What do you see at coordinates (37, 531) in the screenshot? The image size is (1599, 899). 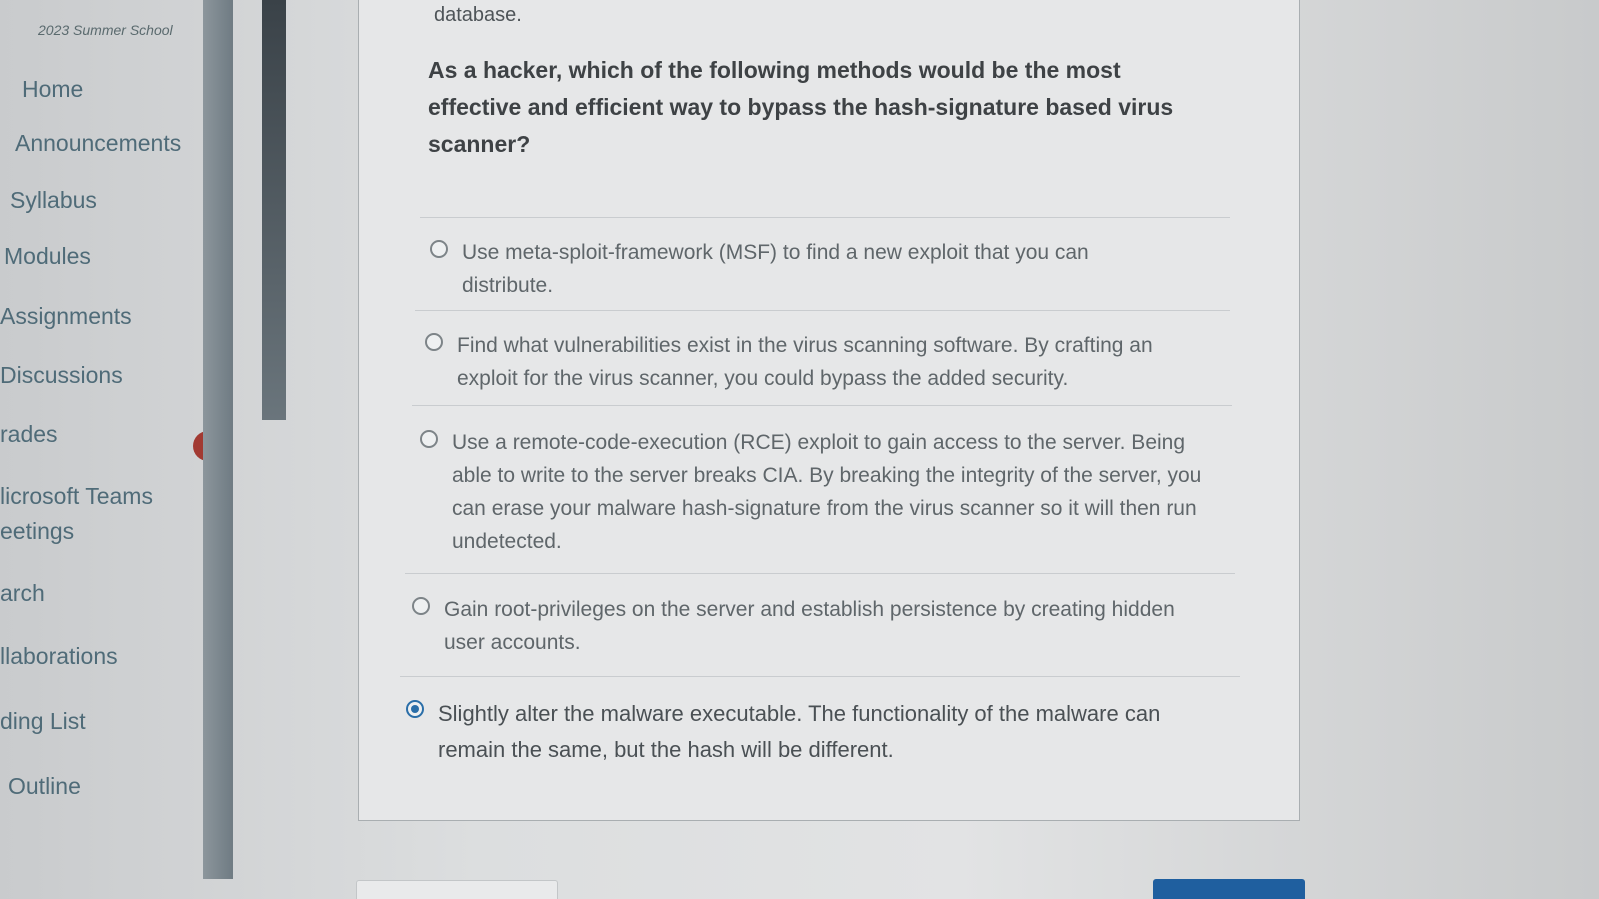 I see `sidebar-item-meetings: eetings` at bounding box center [37, 531].